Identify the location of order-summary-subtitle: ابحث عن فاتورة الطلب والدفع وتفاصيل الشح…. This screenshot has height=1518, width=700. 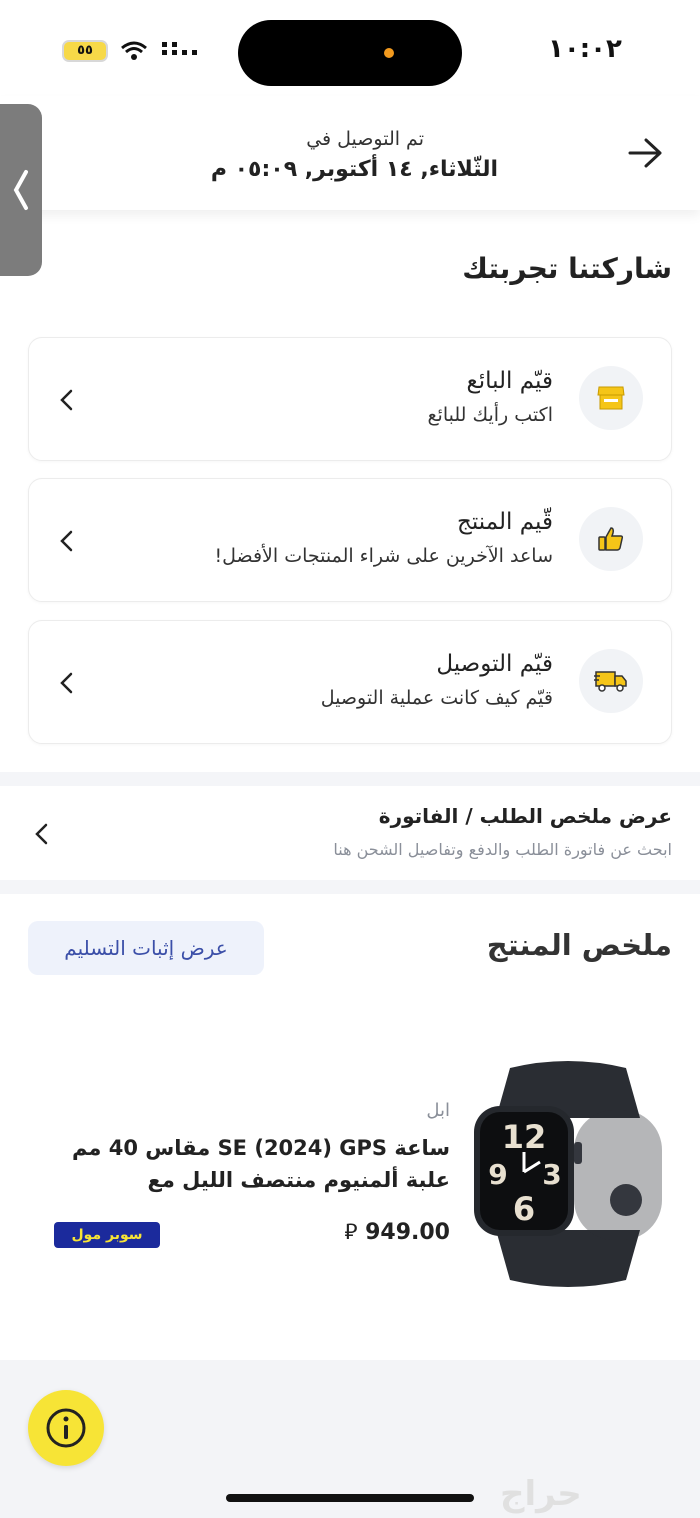
(502, 849).